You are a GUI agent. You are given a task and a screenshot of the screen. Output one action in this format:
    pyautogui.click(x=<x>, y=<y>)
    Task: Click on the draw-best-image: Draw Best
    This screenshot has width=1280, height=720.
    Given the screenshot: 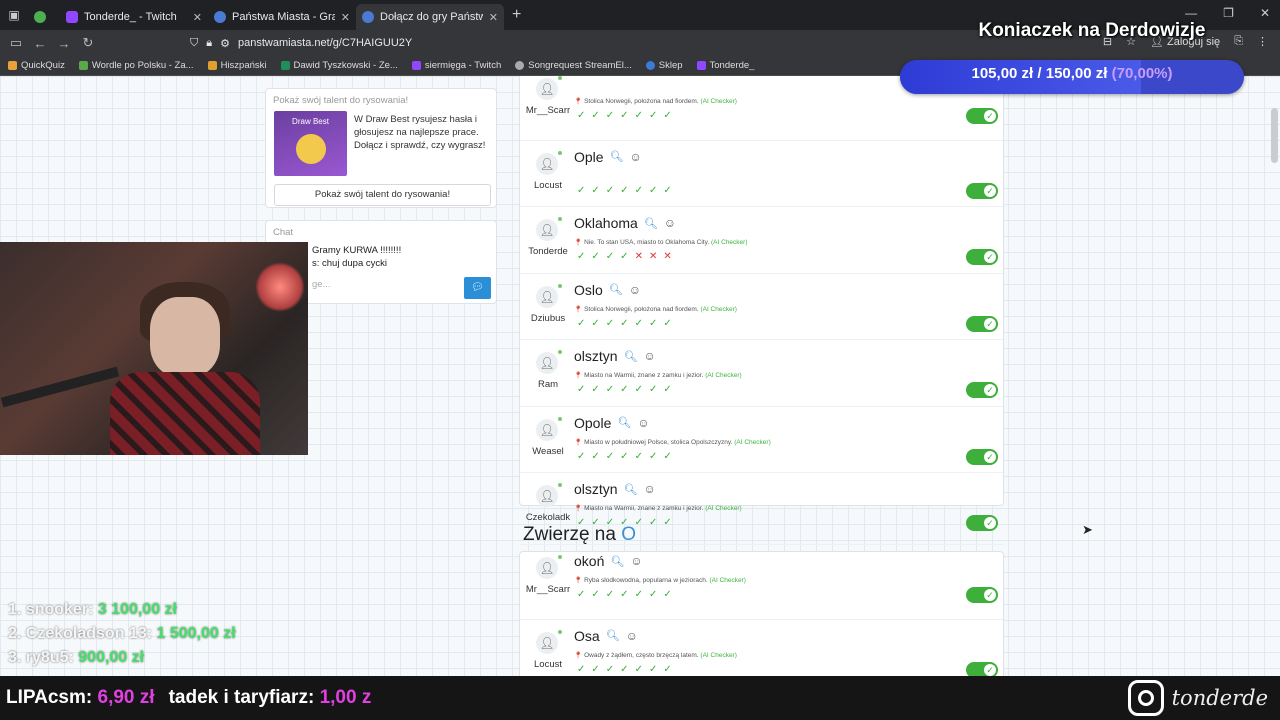 What is the action you would take?
    pyautogui.click(x=310, y=143)
    